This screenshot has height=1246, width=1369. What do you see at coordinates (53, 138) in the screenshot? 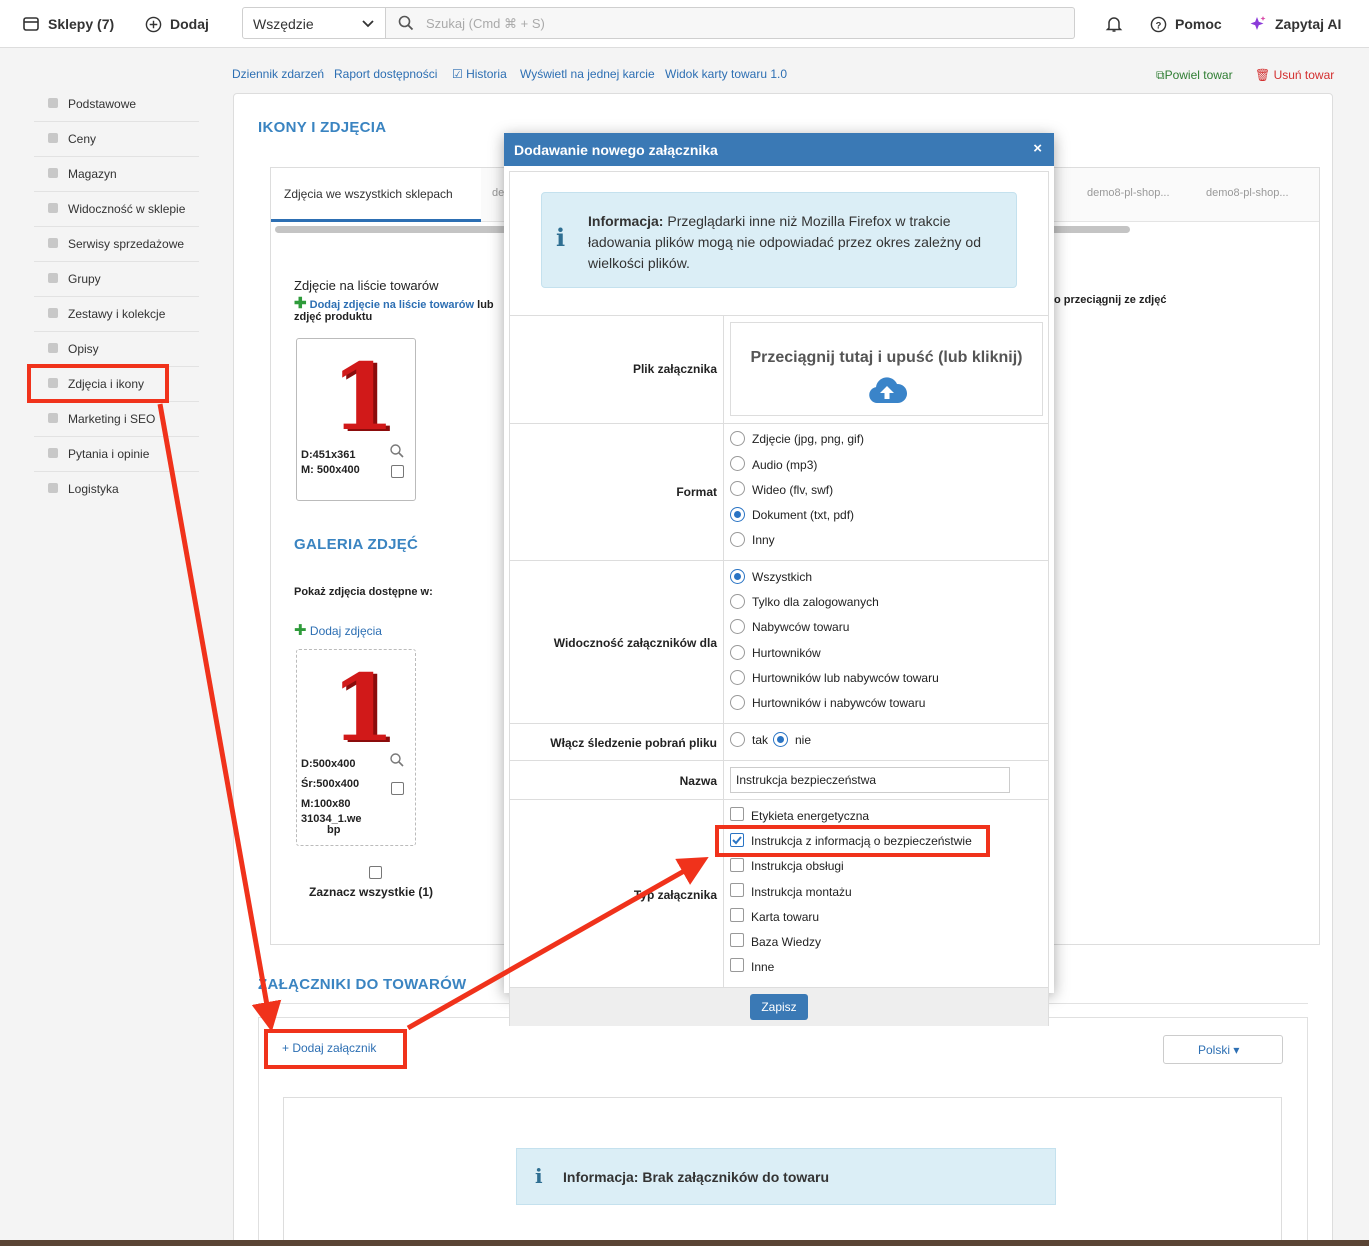
I see `prices-icon` at bounding box center [53, 138].